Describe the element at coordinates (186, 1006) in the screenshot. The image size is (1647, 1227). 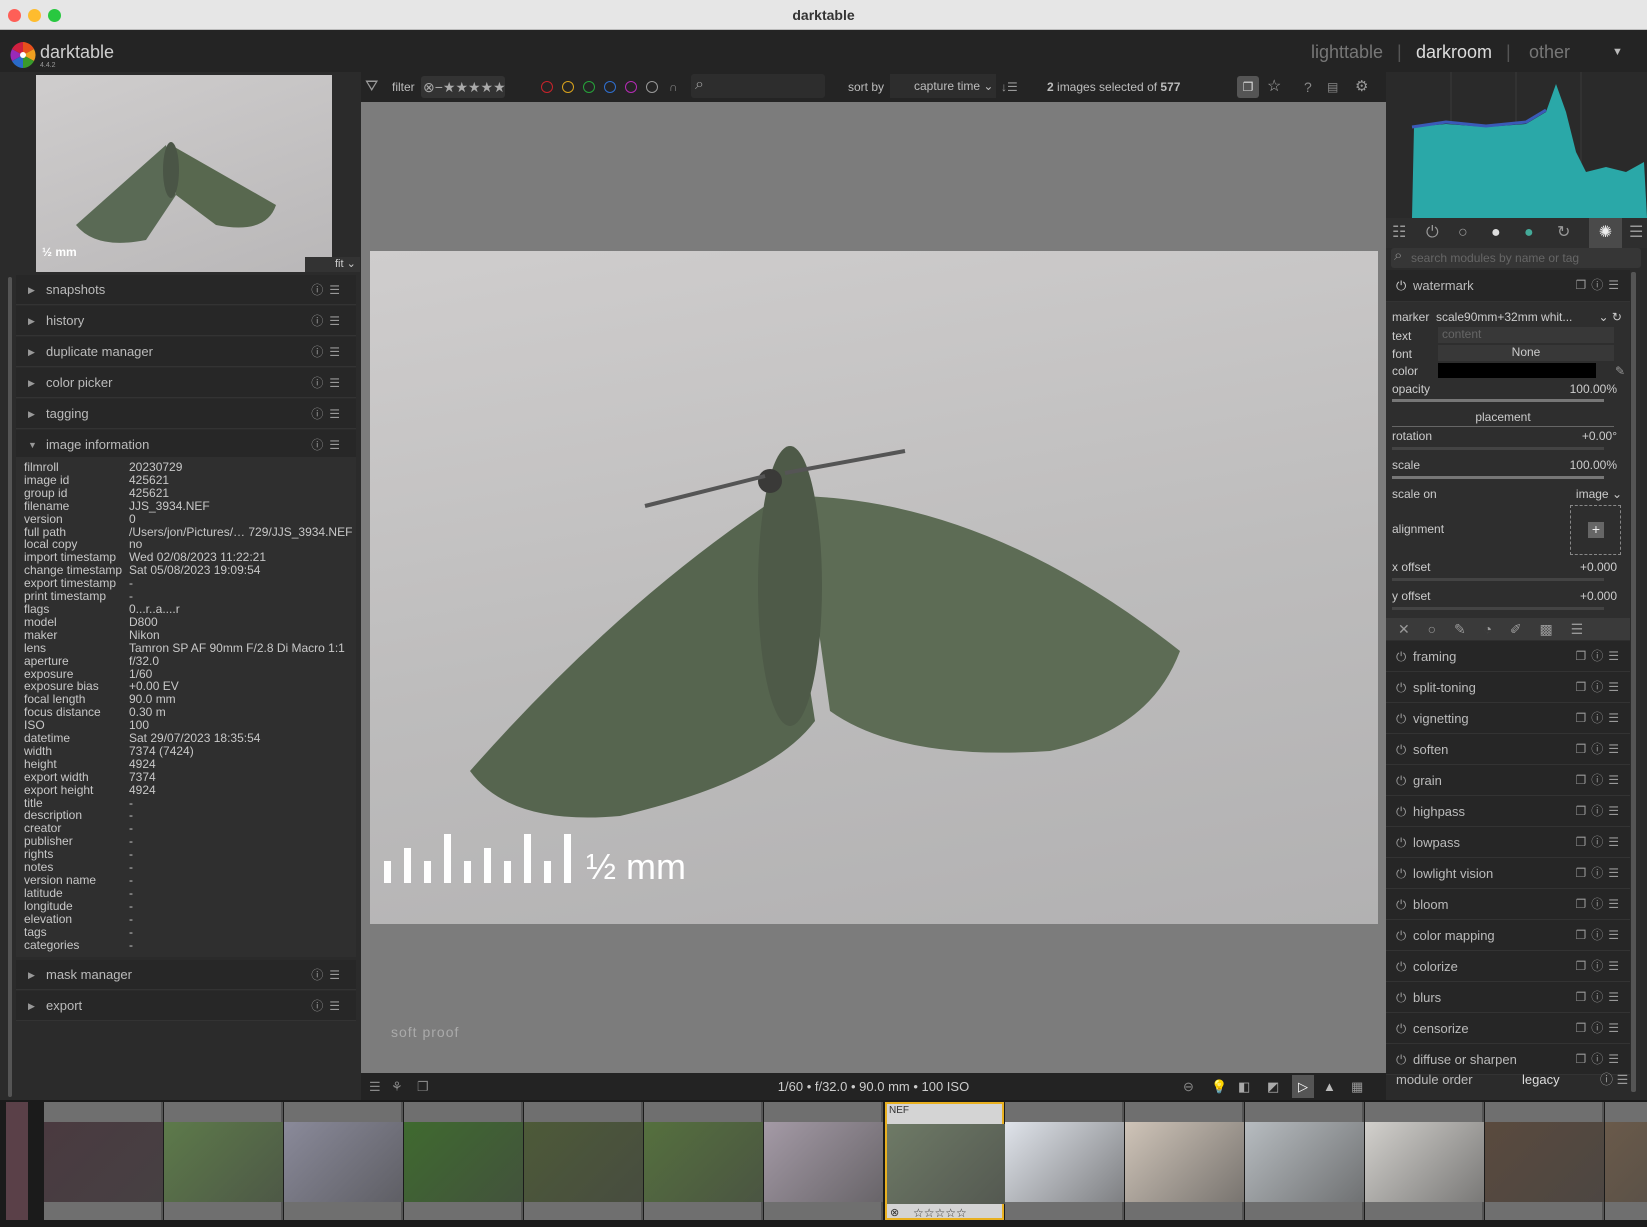
I see `module-export: ▶ export ⓘ☰` at that location.